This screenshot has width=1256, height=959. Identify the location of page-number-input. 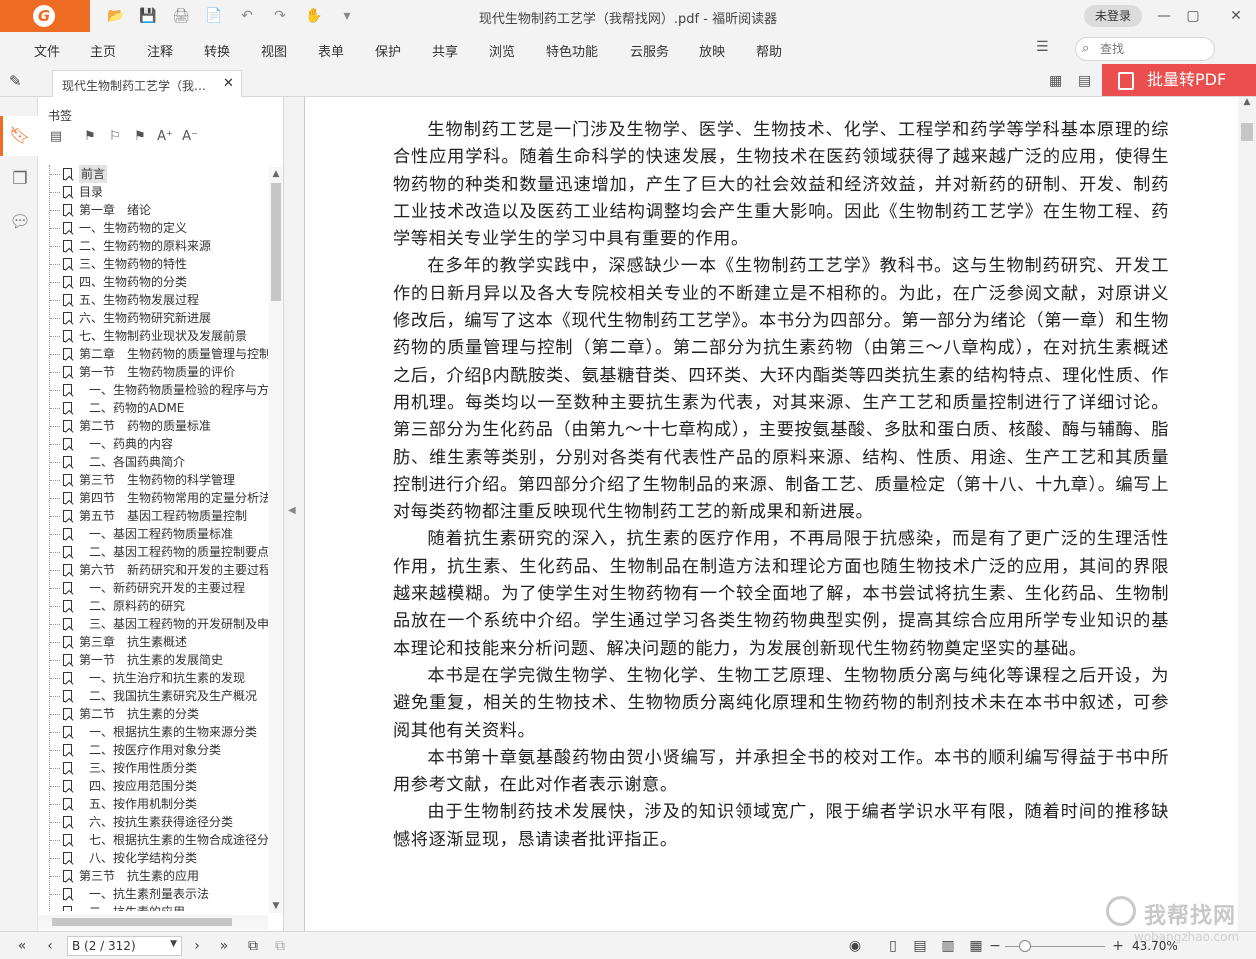
(119, 946).